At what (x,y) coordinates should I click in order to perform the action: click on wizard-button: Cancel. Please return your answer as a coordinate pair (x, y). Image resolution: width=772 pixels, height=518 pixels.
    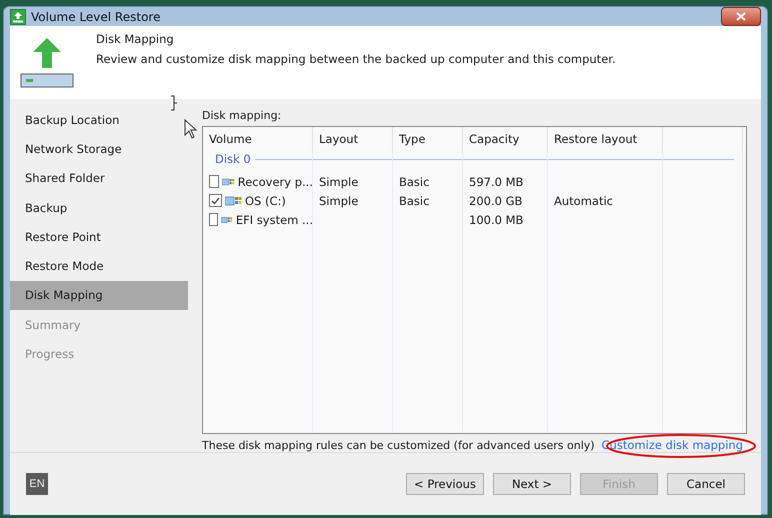
    Looking at the image, I should click on (706, 484).